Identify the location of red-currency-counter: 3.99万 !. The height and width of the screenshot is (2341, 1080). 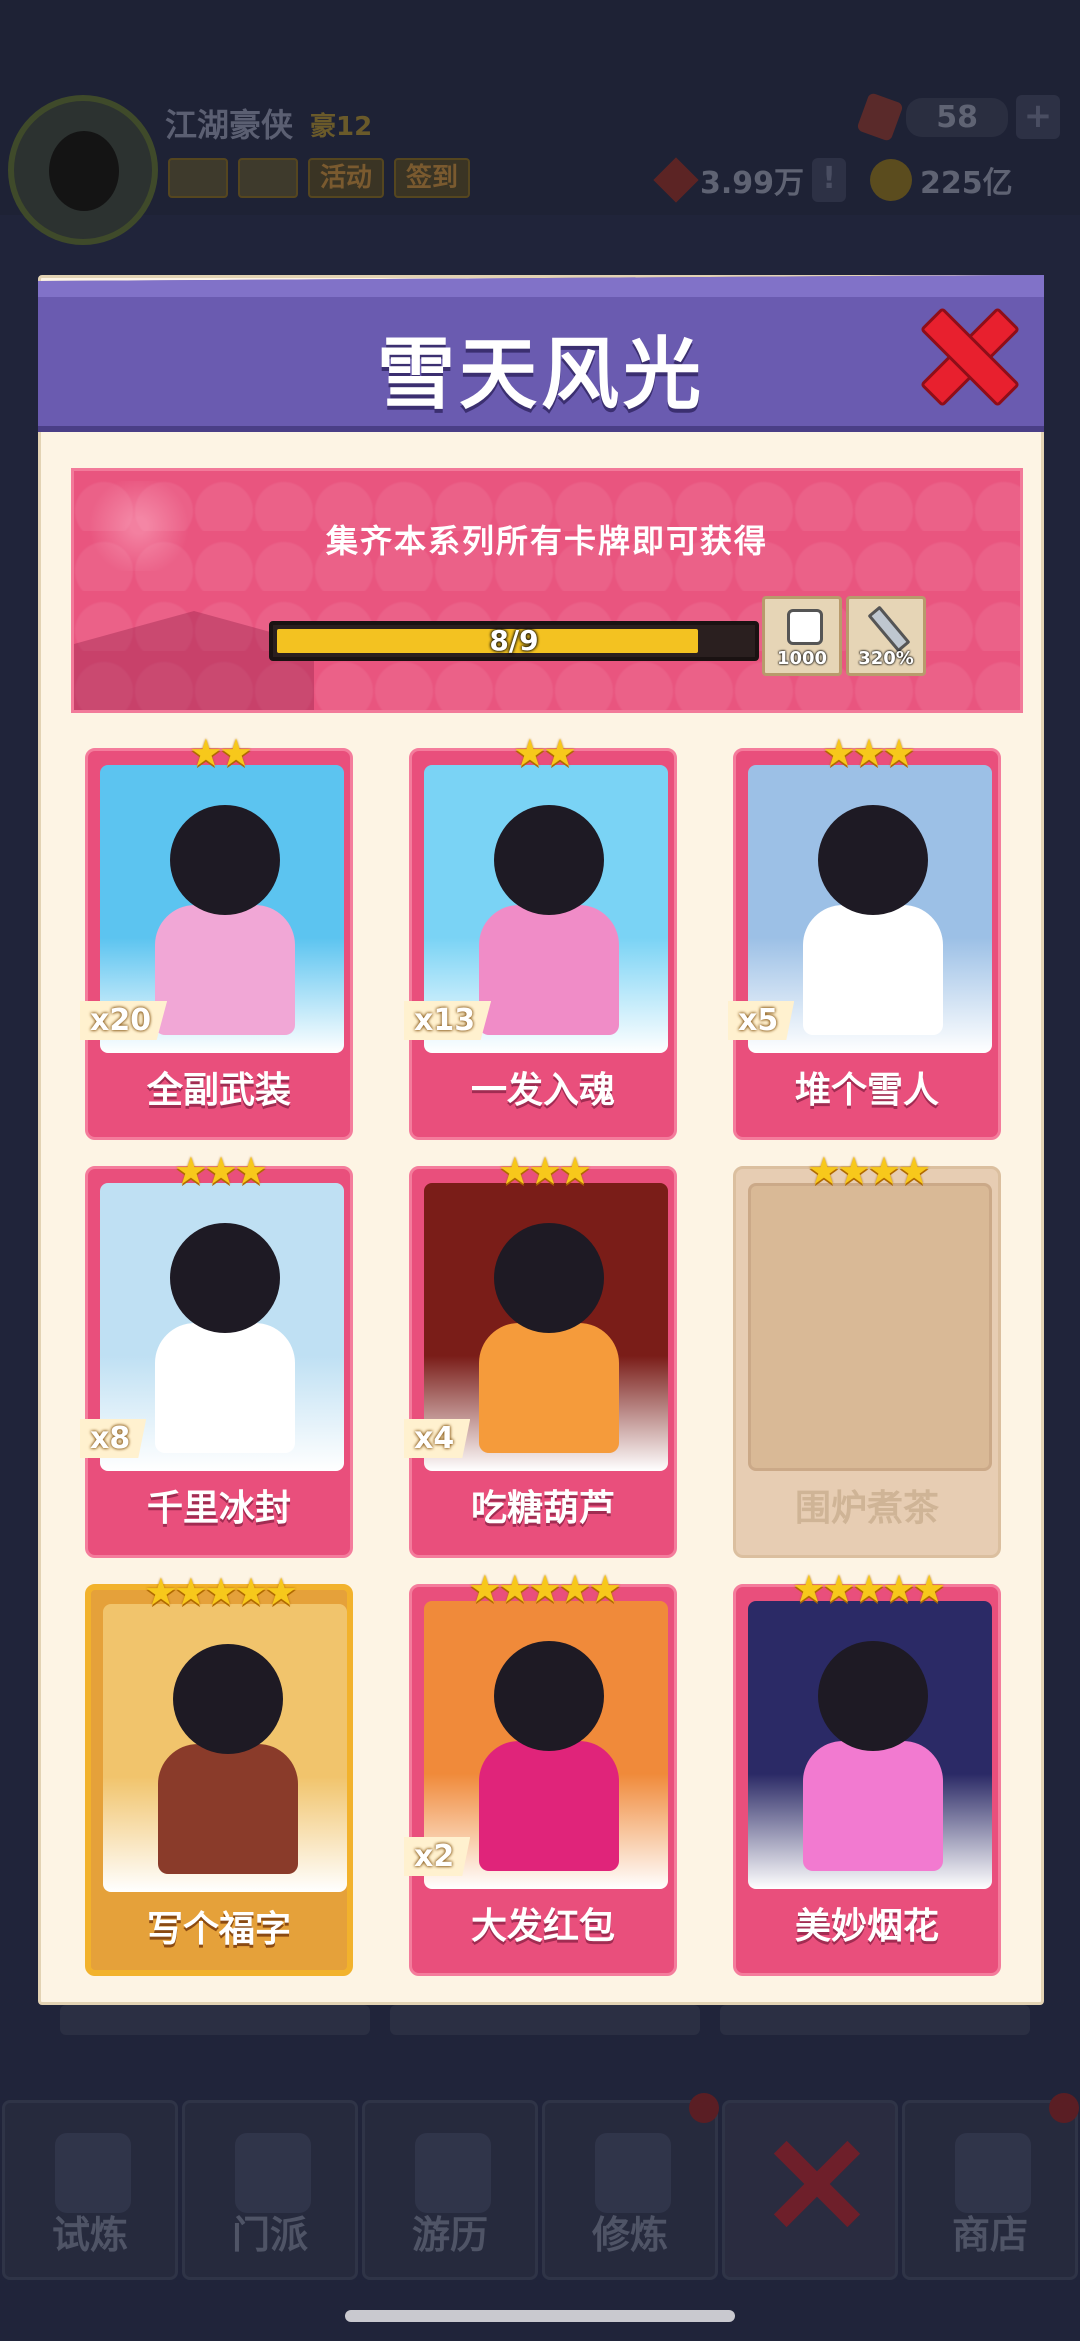
(750, 180).